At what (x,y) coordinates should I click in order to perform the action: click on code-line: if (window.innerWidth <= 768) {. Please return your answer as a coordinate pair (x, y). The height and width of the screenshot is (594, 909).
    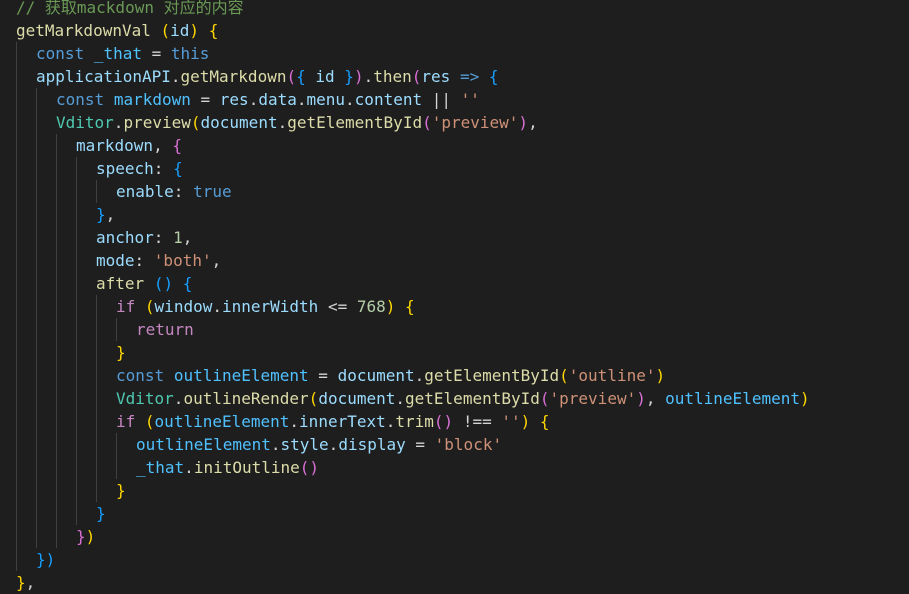
    Looking at the image, I should click on (454, 306).